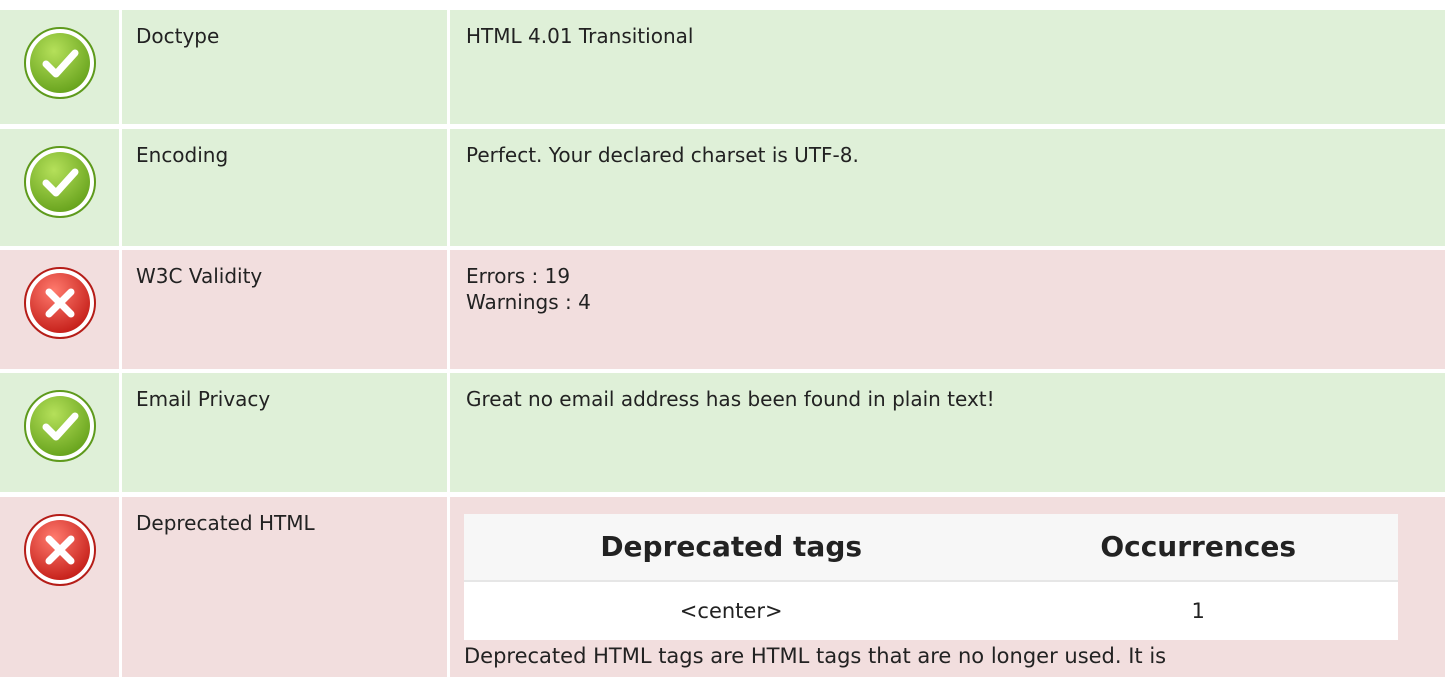 The image size is (1445, 677). What do you see at coordinates (284, 67) in the screenshot?
I see `row-label: Doctype` at bounding box center [284, 67].